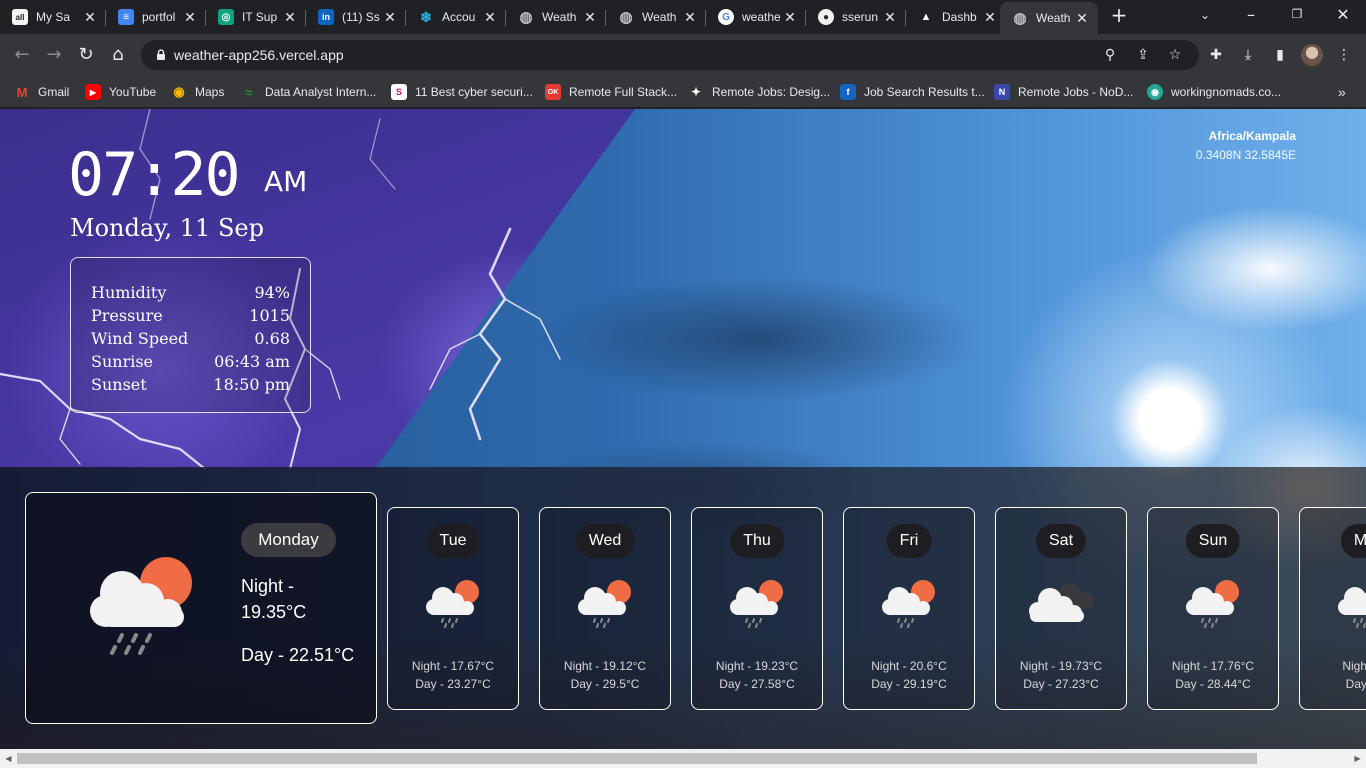 Image resolution: width=1366 pixels, height=768 pixels. What do you see at coordinates (1205, 15) in the screenshot?
I see `tab-search-chevron-icon: ⌄` at bounding box center [1205, 15].